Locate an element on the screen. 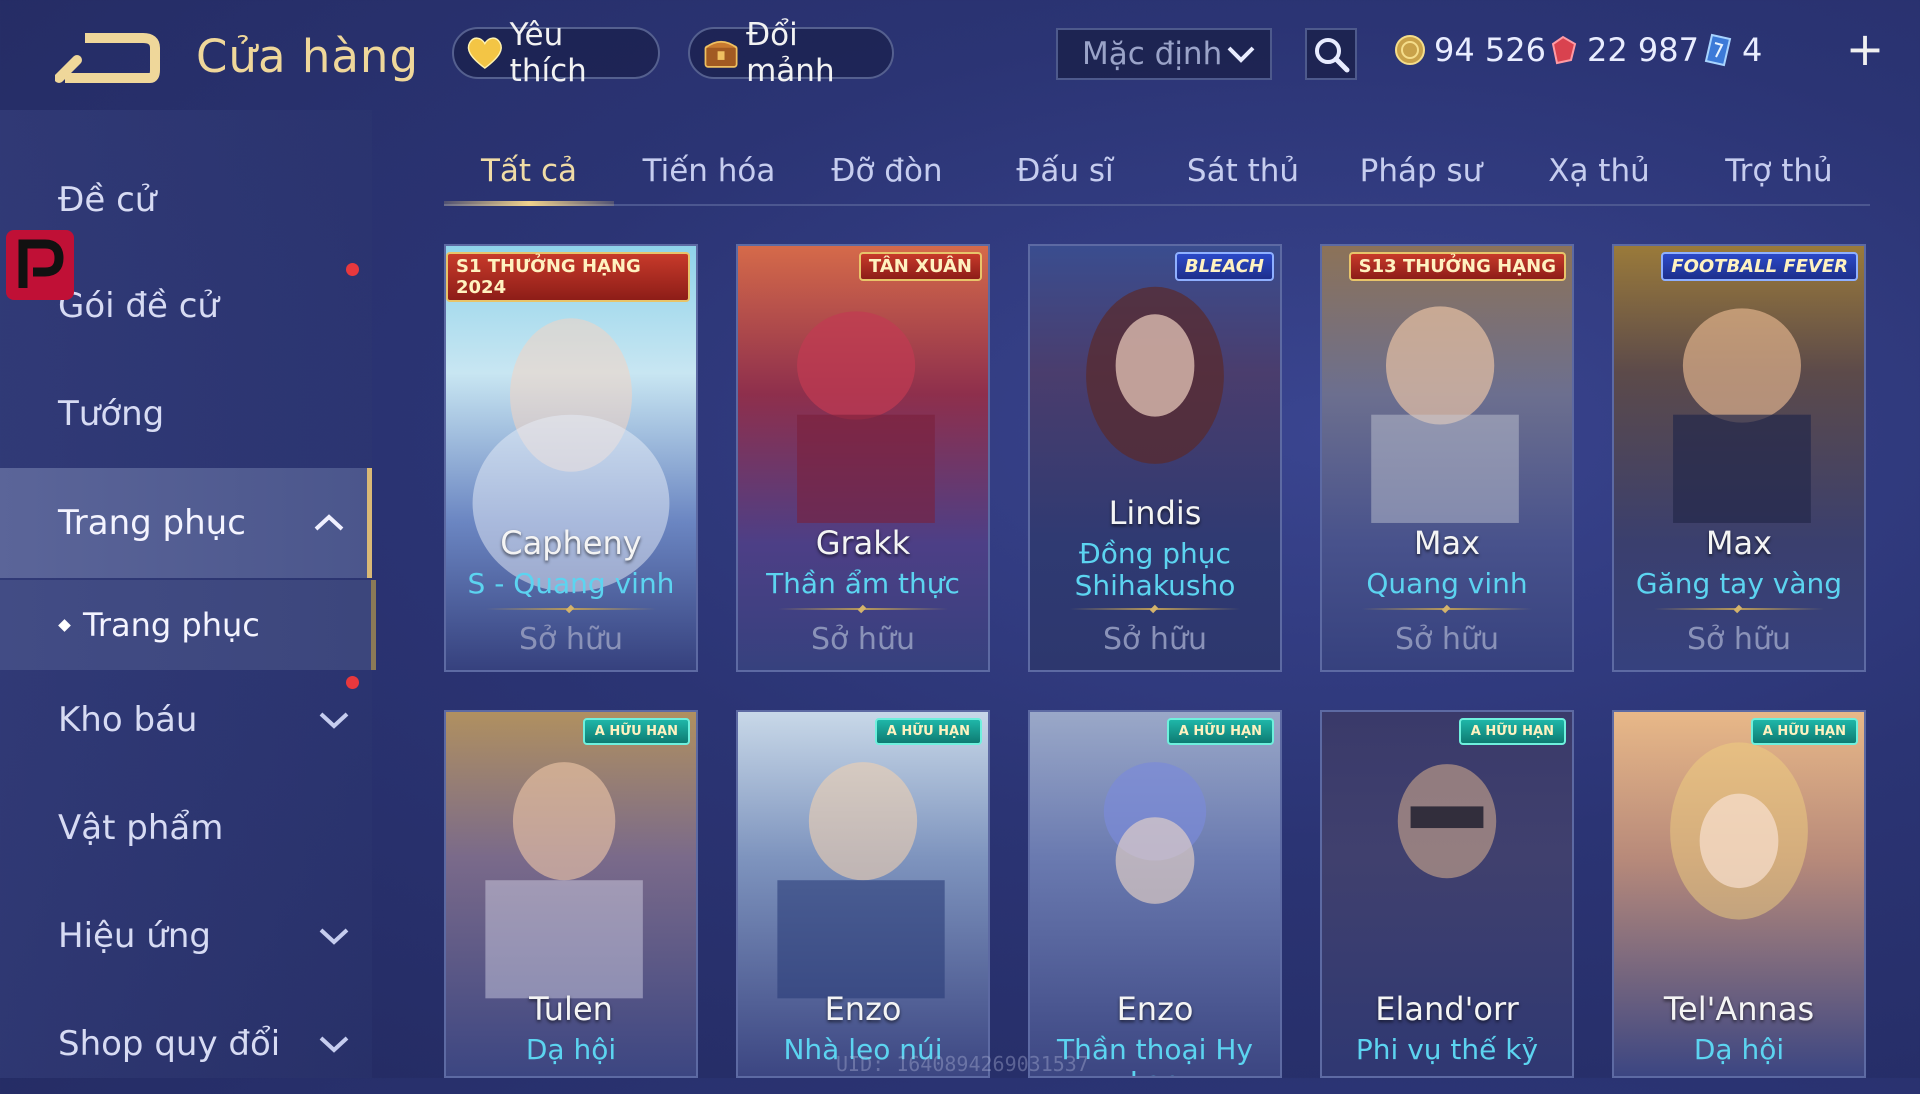 This screenshot has width=1920, height=1094. skin-card: A HỮU HẠN Enzo Thần thoại Hy Lạp is located at coordinates (1155, 894).